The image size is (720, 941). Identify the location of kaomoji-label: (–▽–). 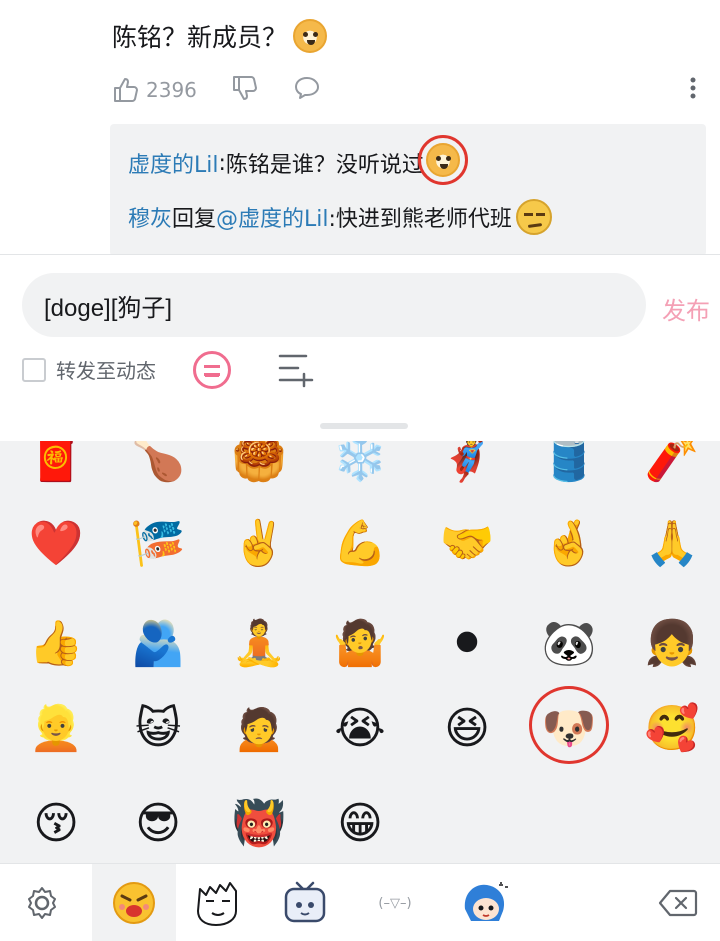
(395, 903).